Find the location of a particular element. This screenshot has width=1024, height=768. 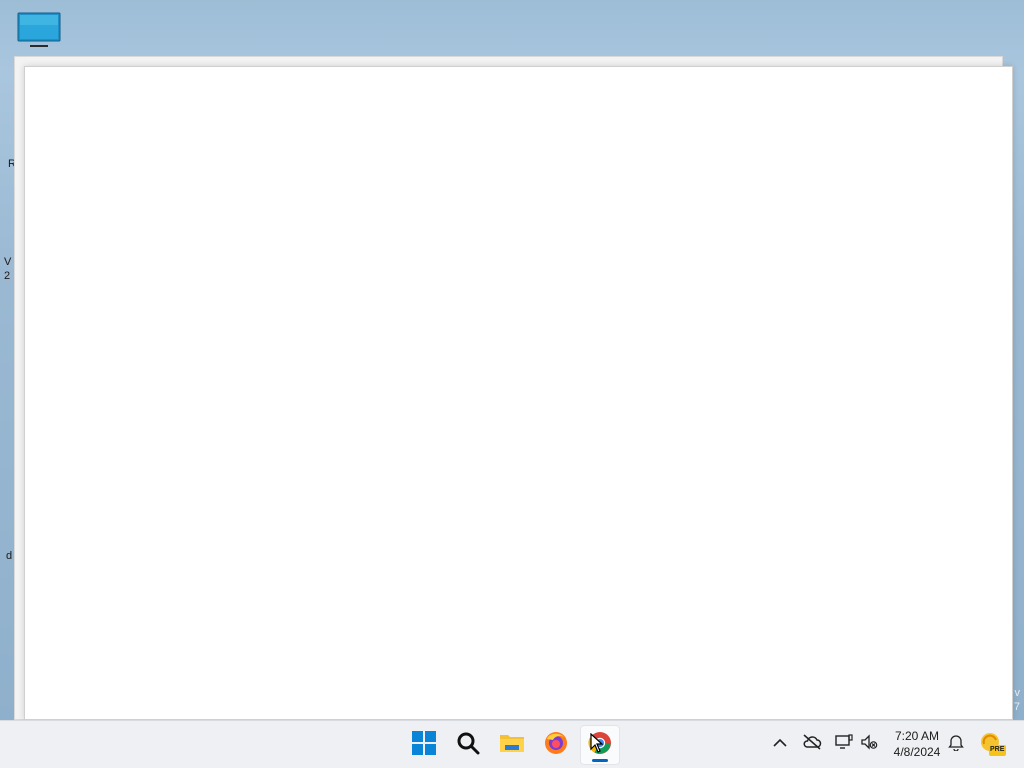

windows-logo-icon is located at coordinates (424, 745).